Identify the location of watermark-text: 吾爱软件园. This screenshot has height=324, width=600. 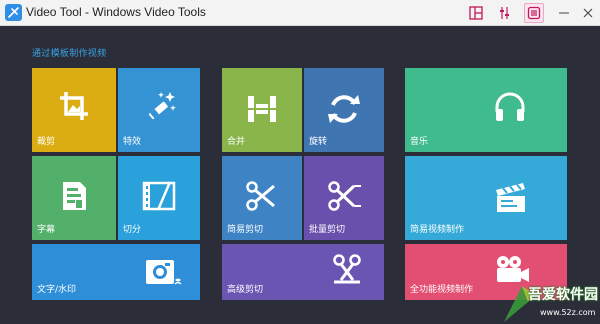
(563, 295).